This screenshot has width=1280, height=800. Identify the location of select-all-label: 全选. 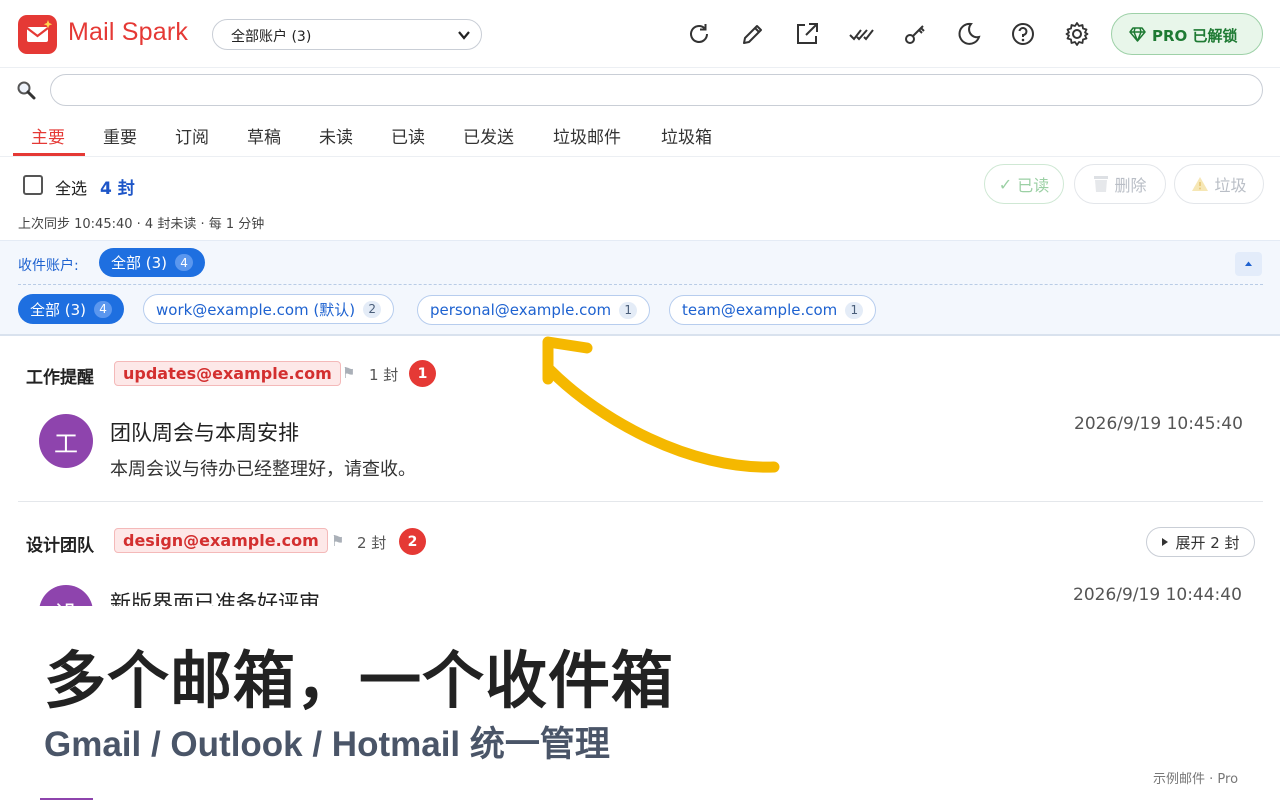
(71, 188).